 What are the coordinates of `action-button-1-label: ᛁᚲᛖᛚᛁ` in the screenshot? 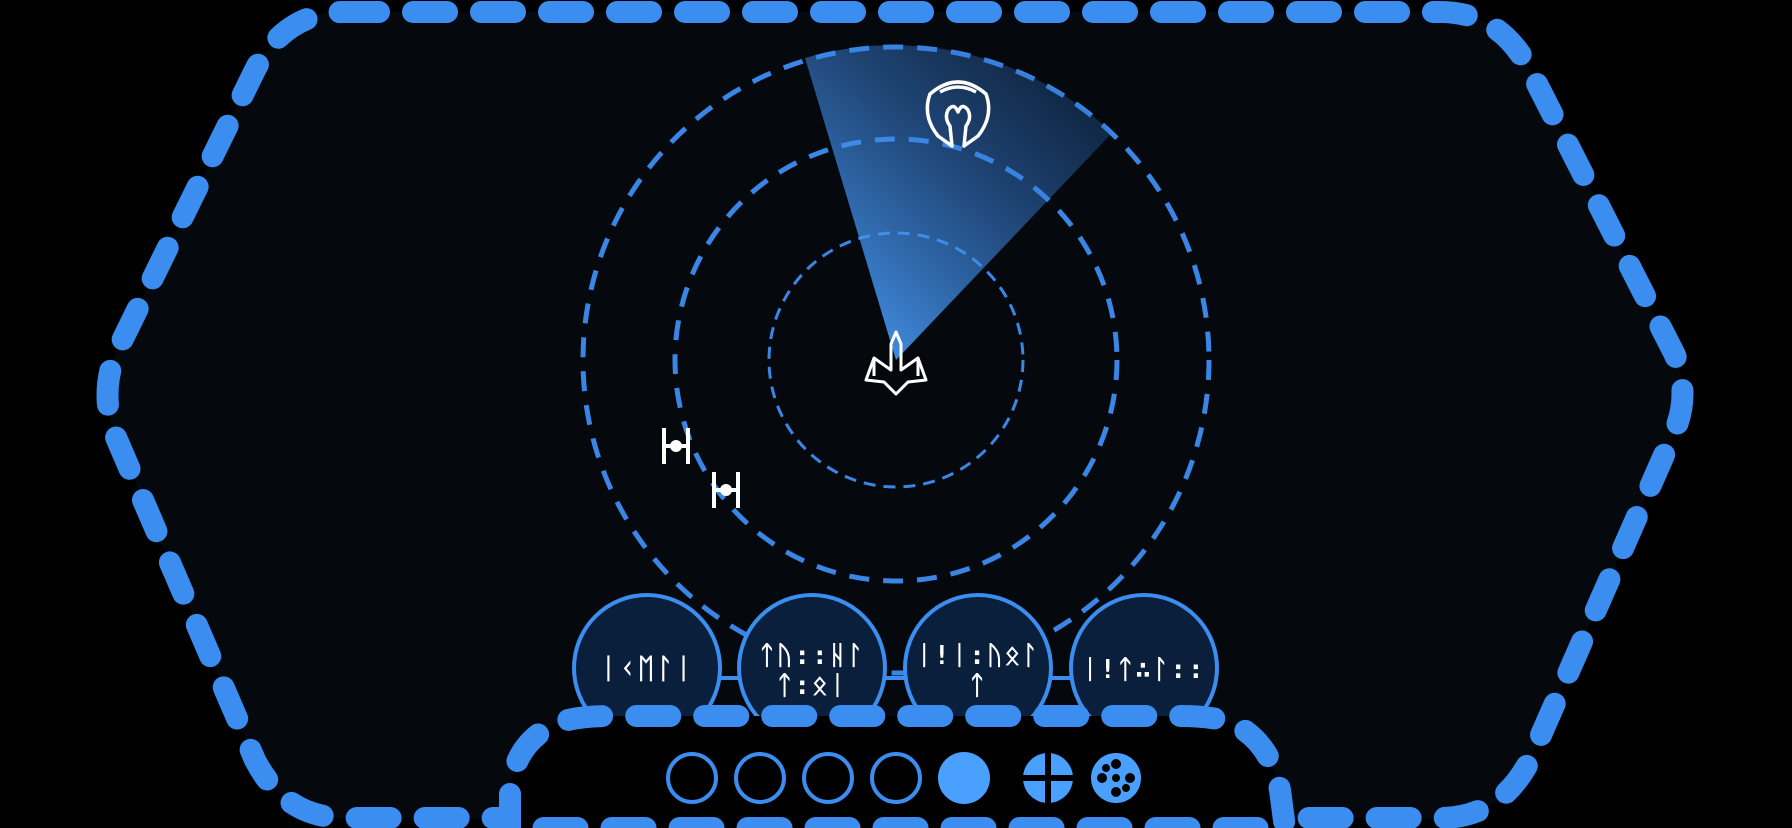 It's located at (647, 668).